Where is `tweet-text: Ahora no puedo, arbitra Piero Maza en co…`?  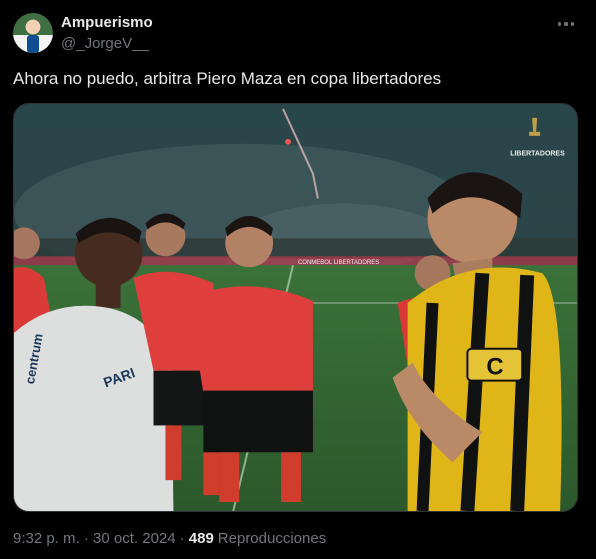
tweet-text: Ahora no puedo, arbitra Piero Maza en co… is located at coordinates (227, 78).